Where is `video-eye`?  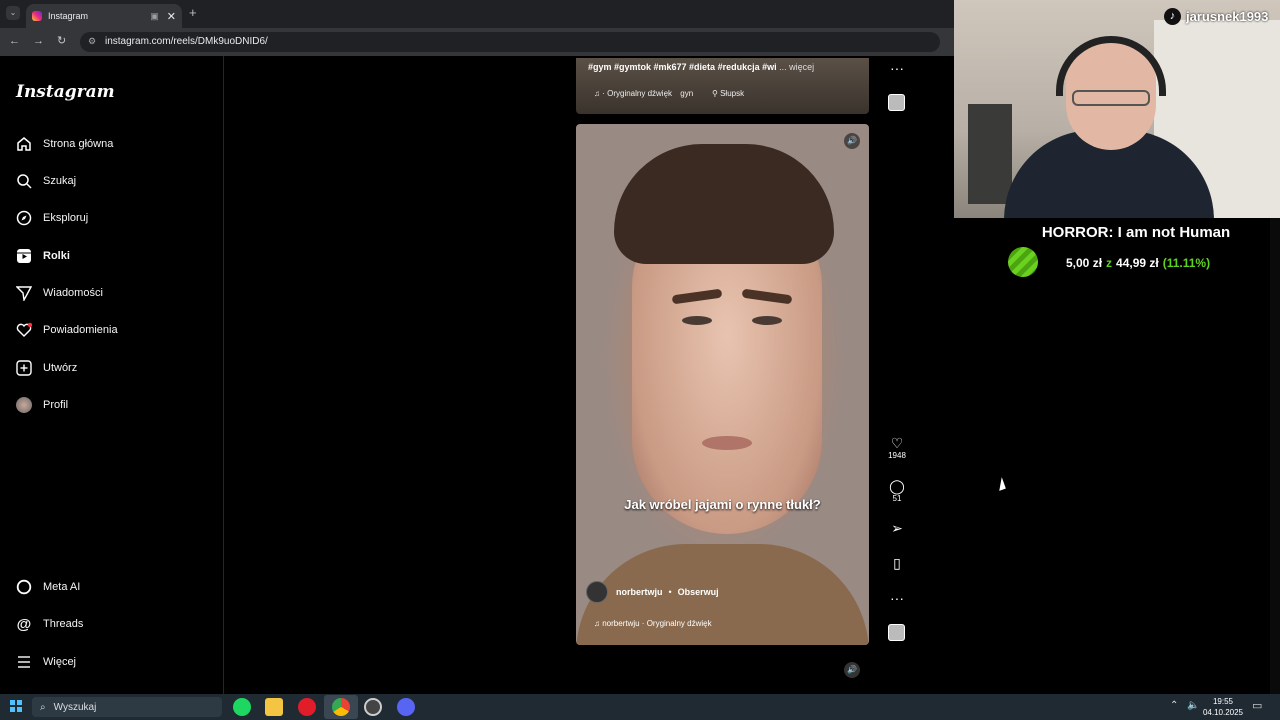 video-eye is located at coordinates (697, 320).